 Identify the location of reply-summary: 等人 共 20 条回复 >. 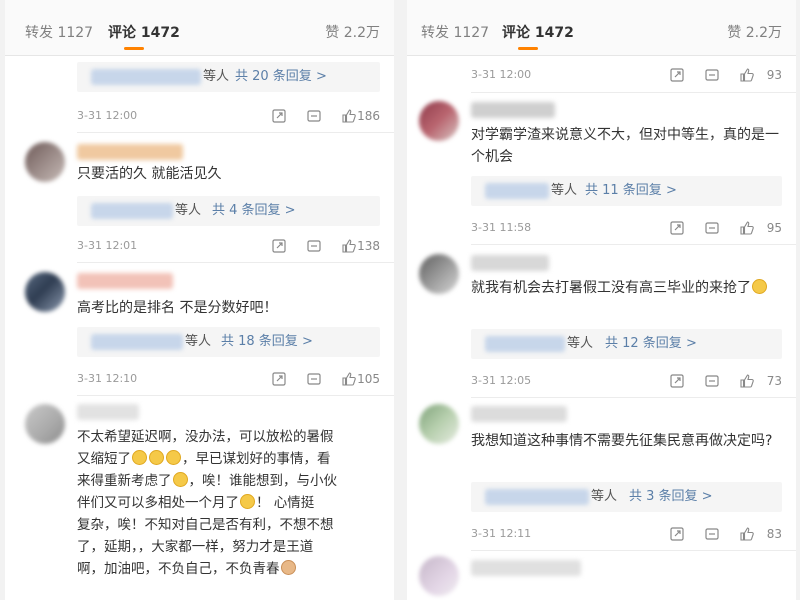
(228, 77).